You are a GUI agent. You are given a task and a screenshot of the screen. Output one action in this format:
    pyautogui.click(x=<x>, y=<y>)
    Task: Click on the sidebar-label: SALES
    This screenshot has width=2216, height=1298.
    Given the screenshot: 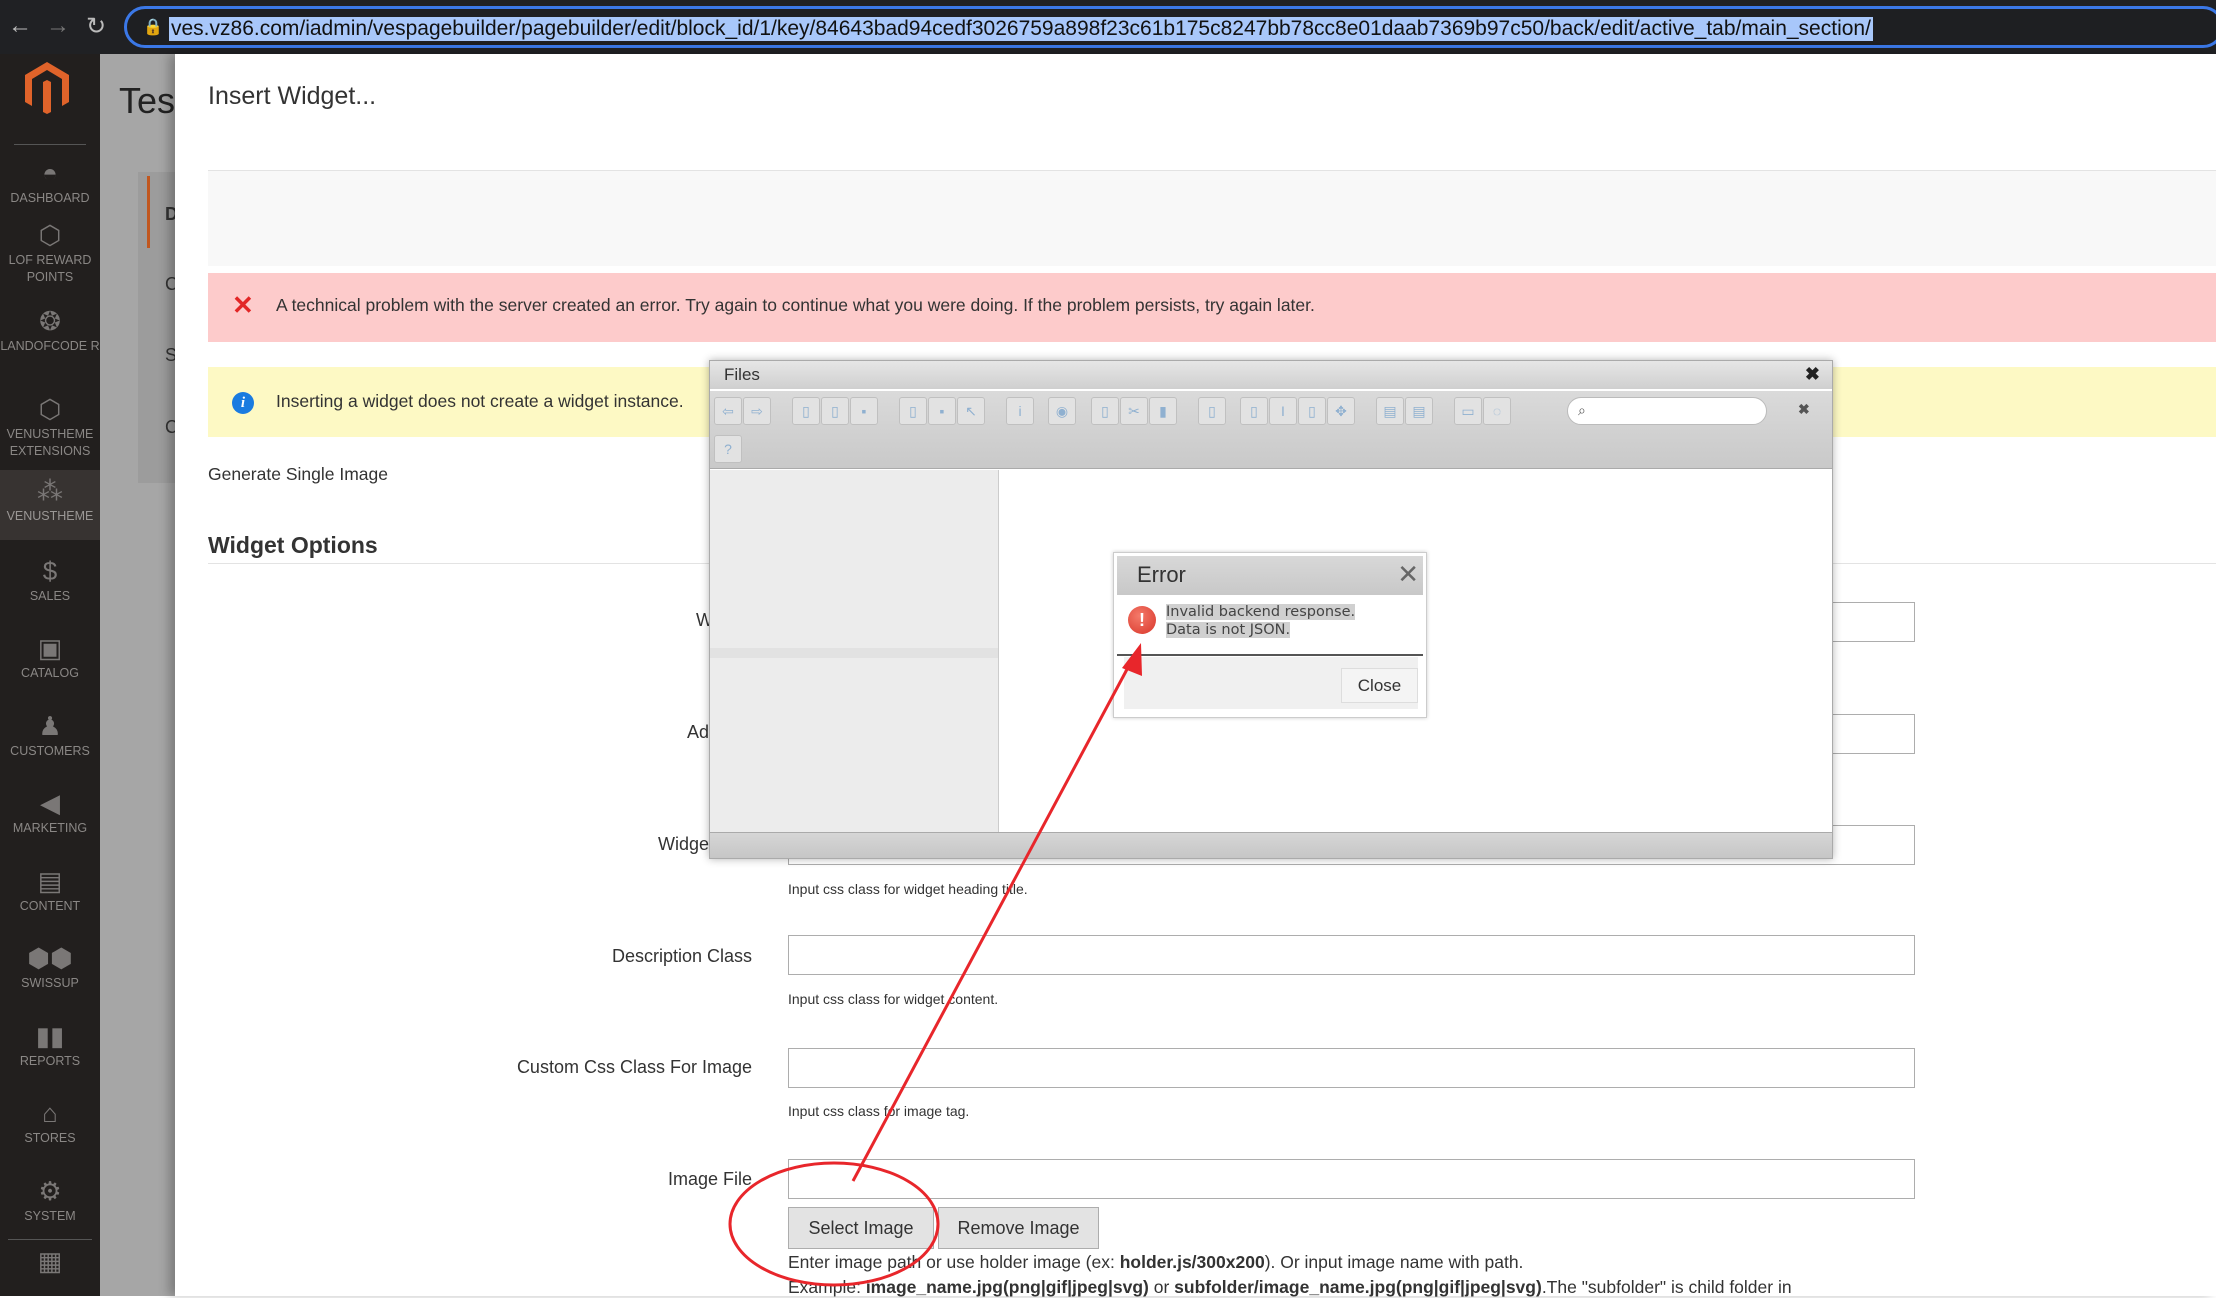 What is the action you would take?
    pyautogui.click(x=50, y=596)
    